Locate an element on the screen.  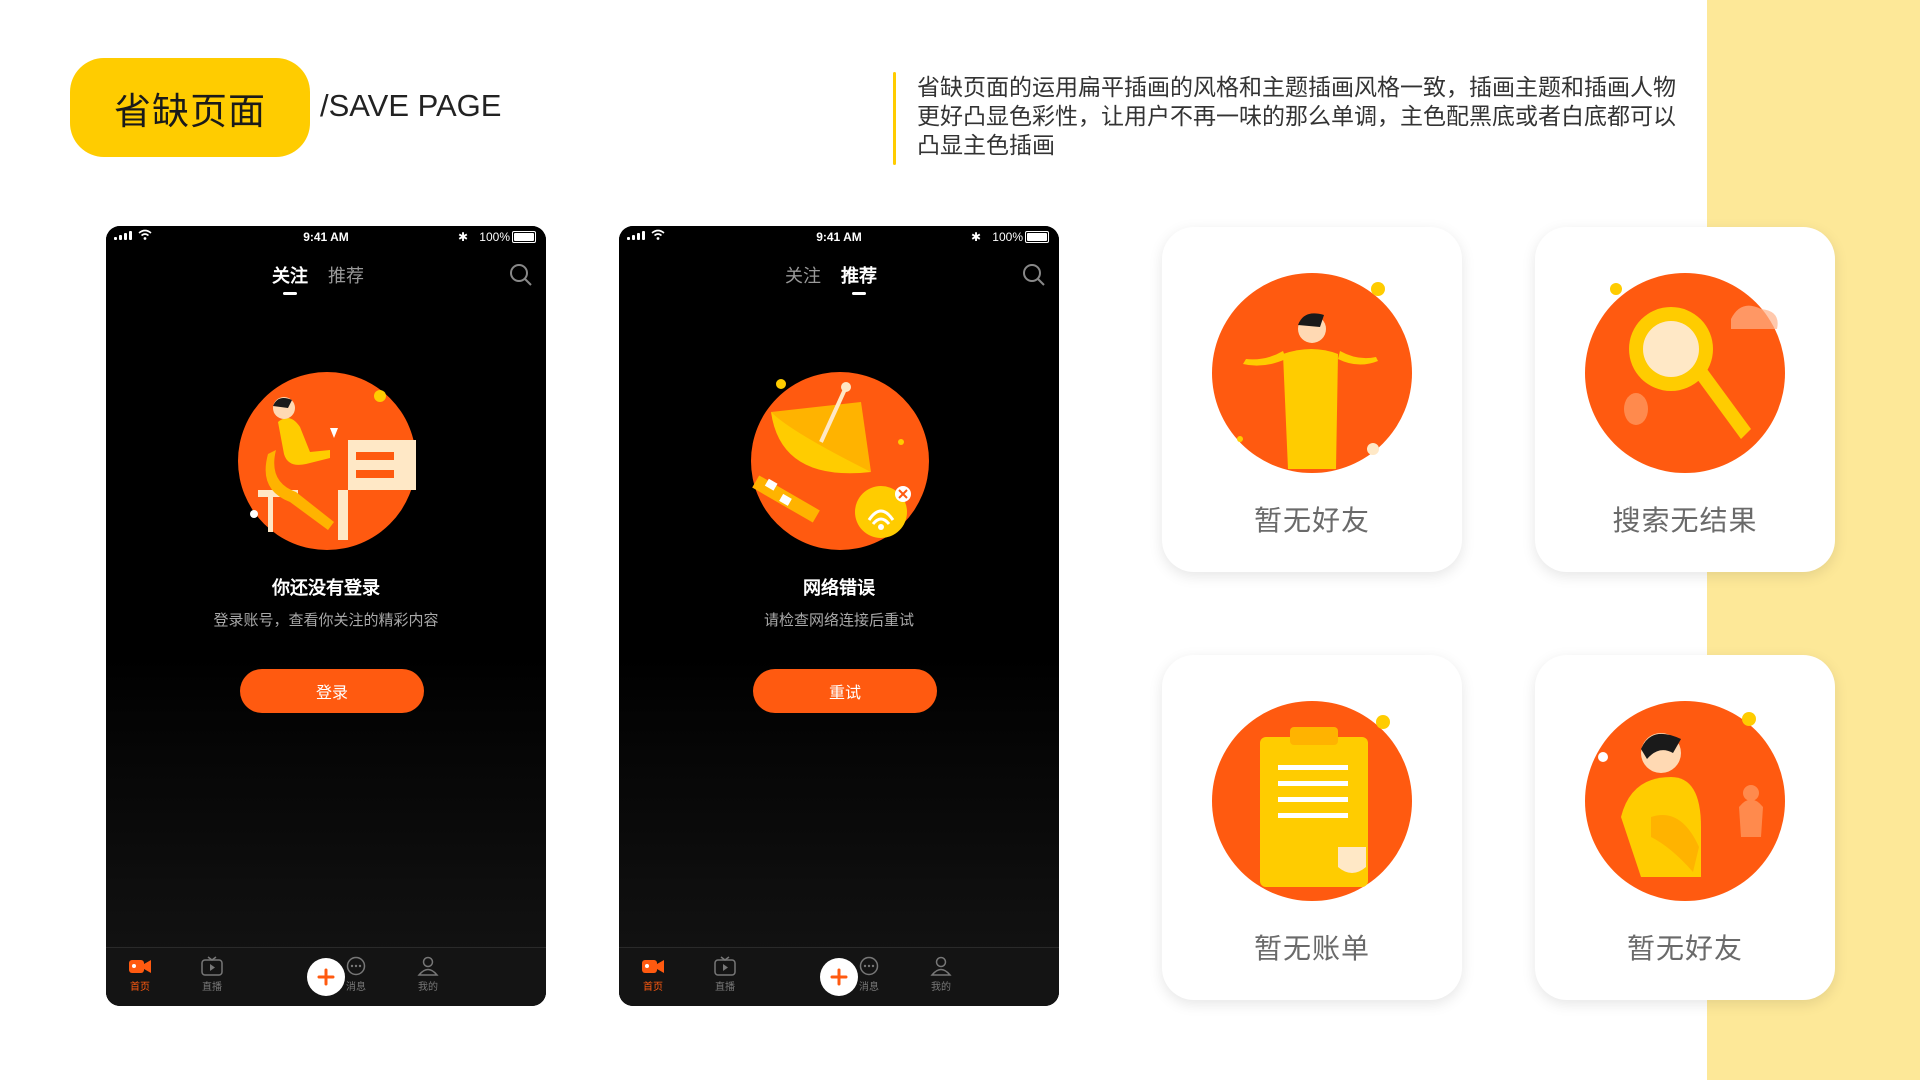
empty-card-no-friends: 暂无好友 is located at coordinates (1312, 399).